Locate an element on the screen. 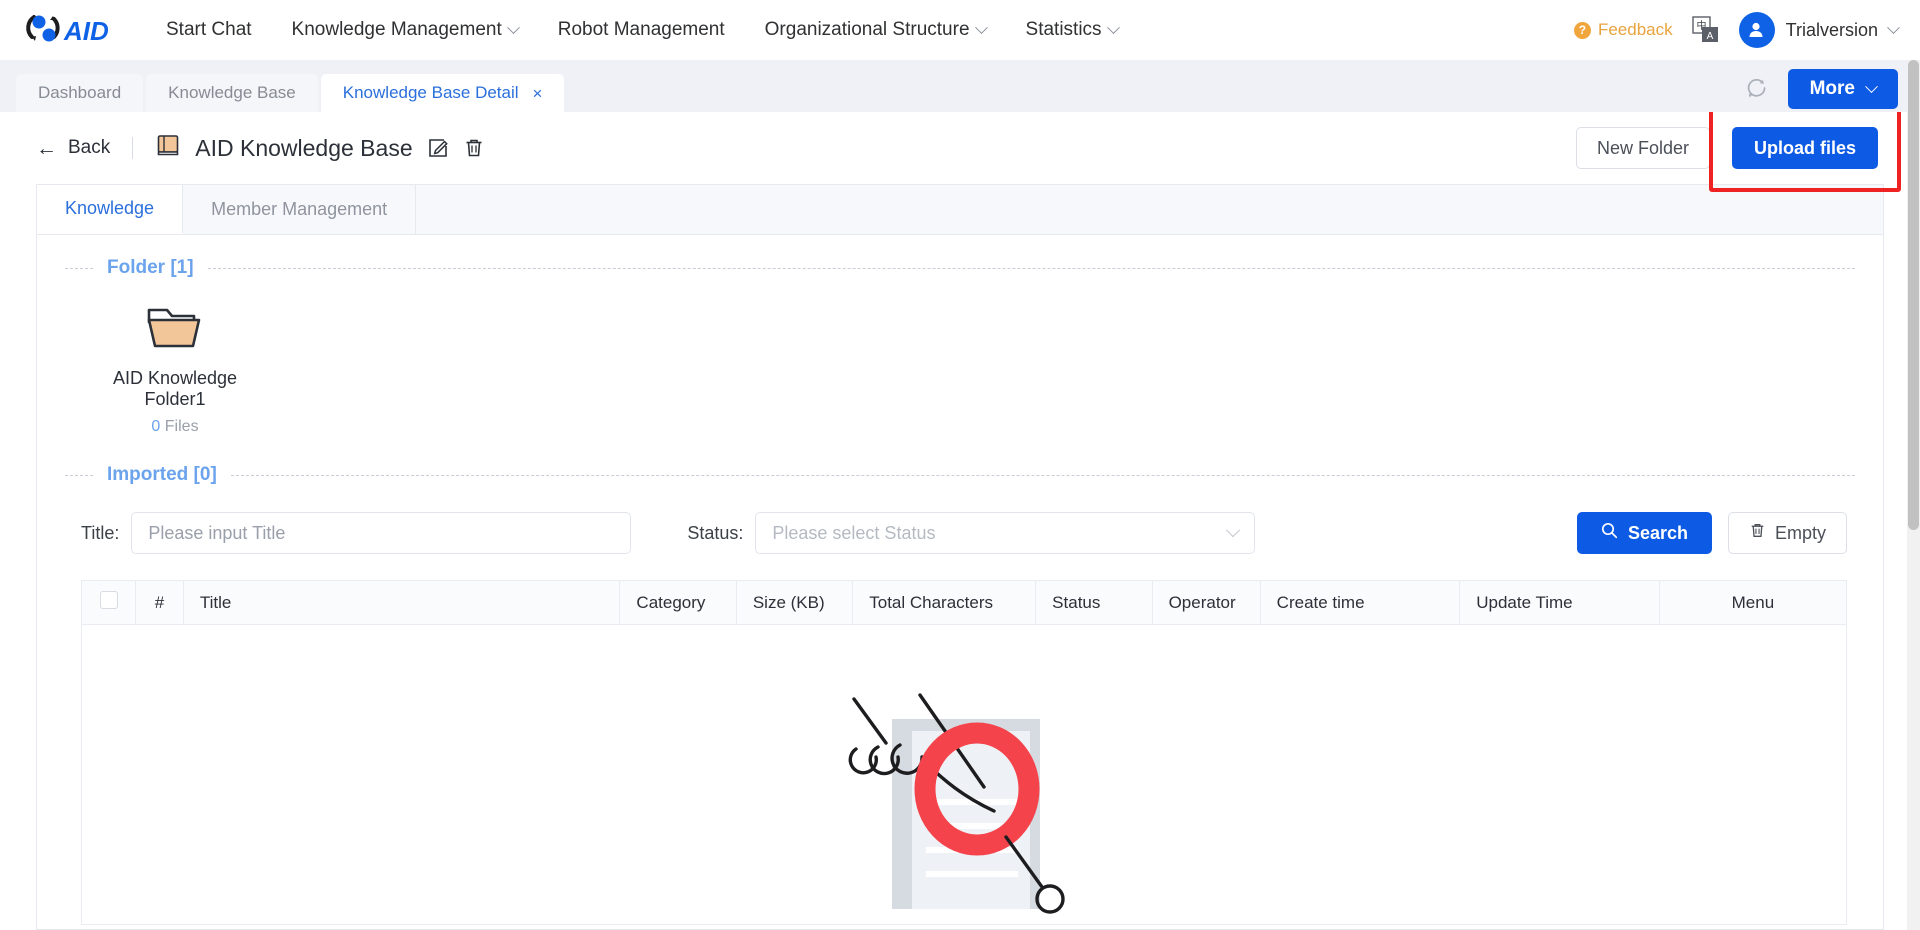 Image resolution: width=1920 pixels, height=930 pixels. user-icon is located at coordinates (1756, 29).